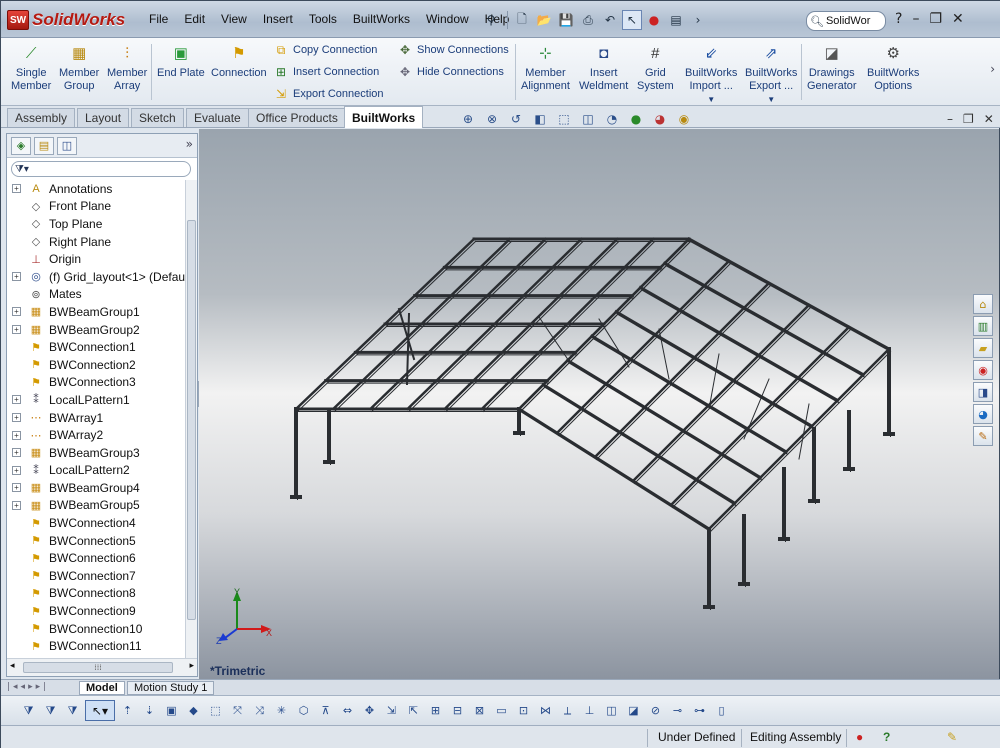  What do you see at coordinates (468, 119) in the screenshot?
I see `zoom-to-fit-icon: ⊕` at bounding box center [468, 119].